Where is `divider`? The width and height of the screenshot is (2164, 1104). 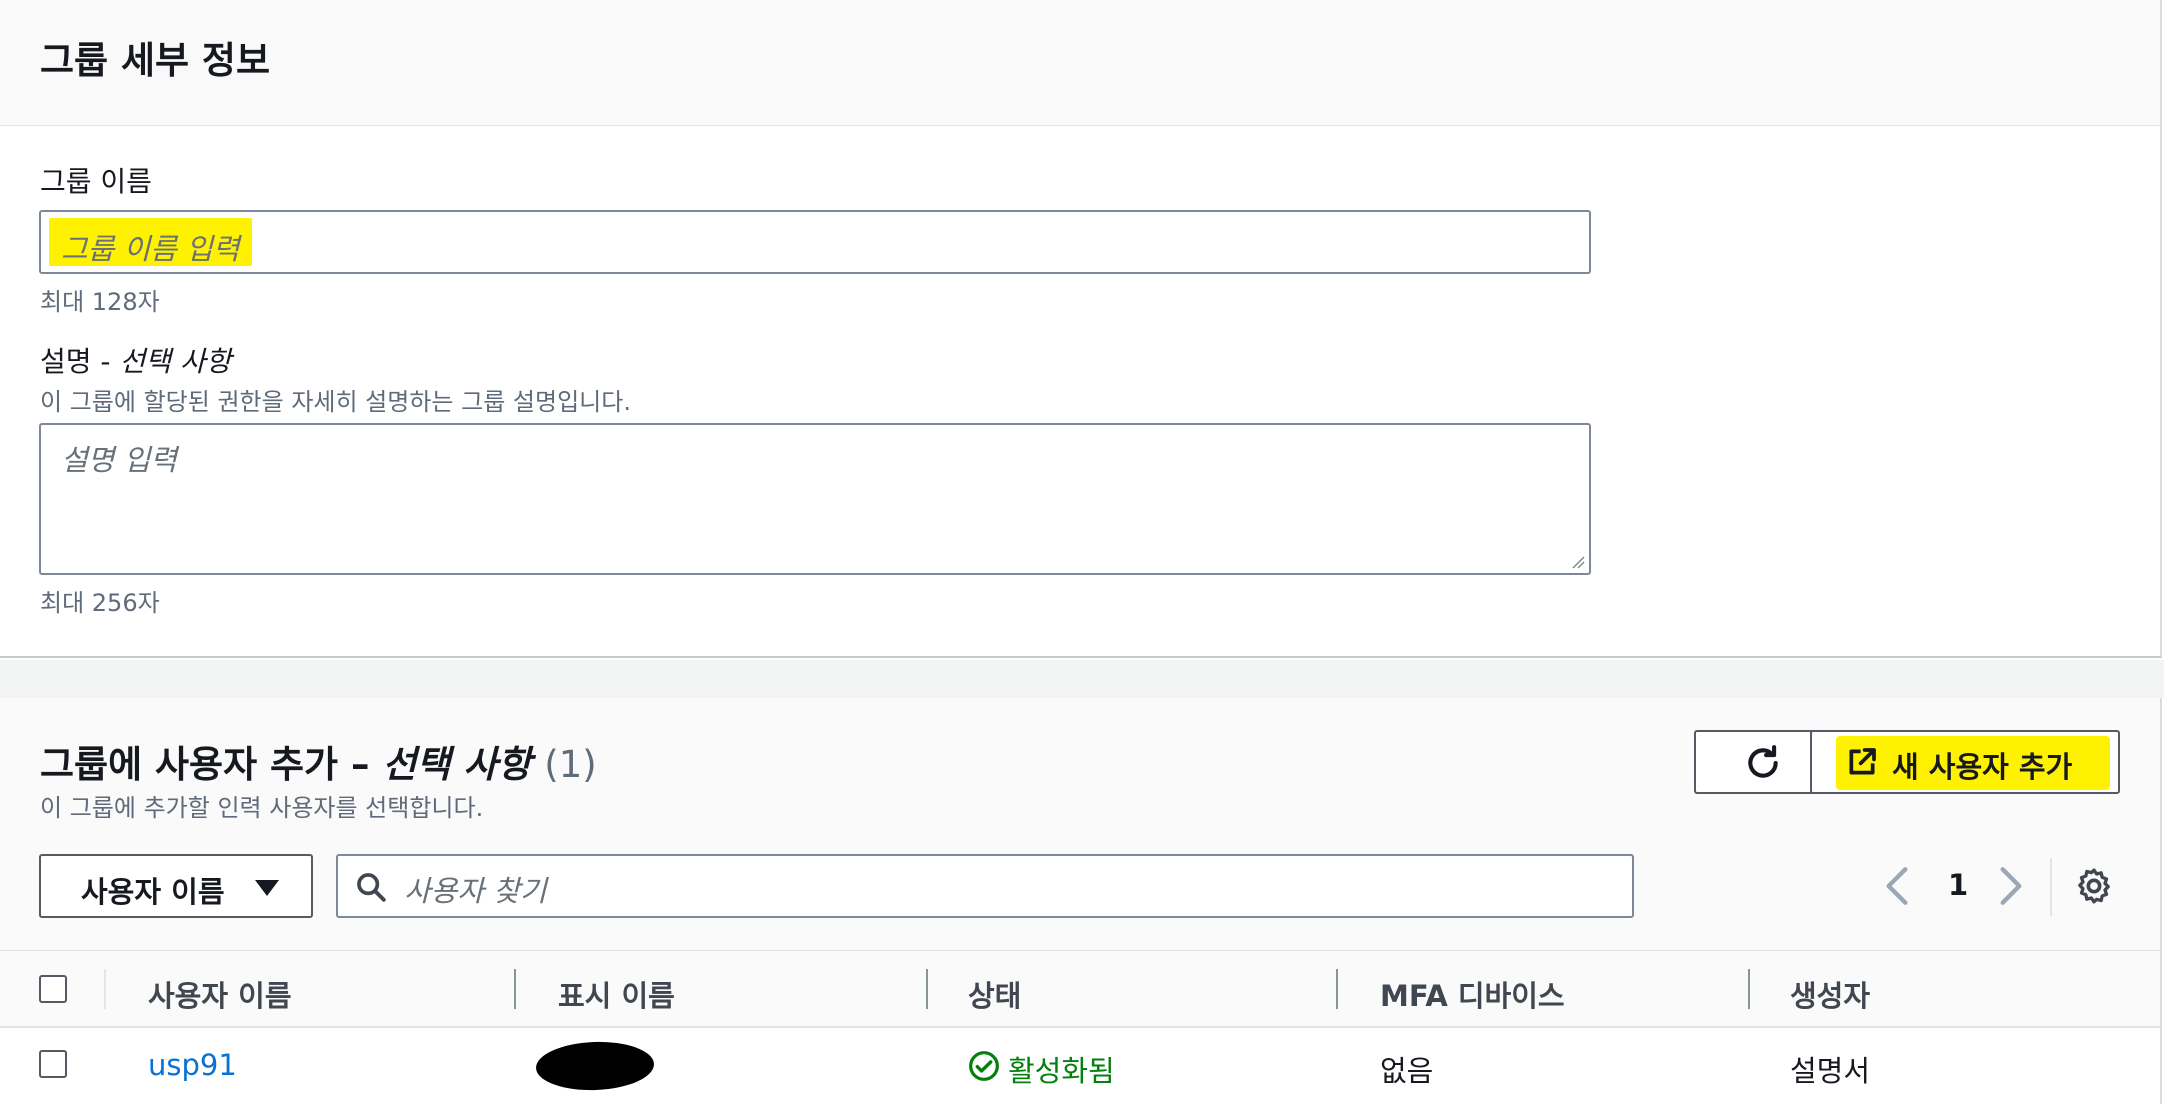
divider is located at coordinates (2051, 887).